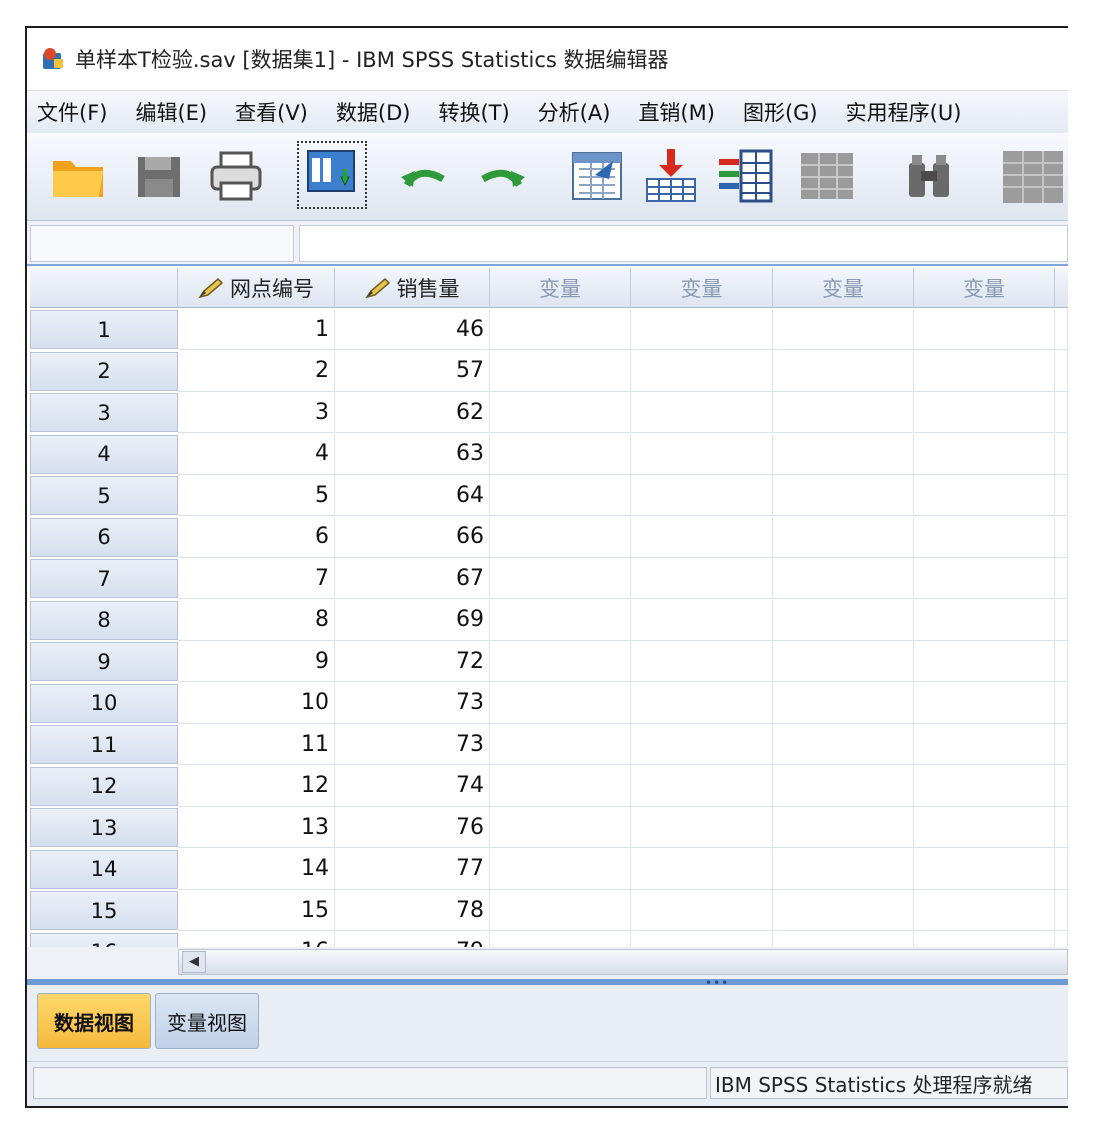 This screenshot has width=1100, height=1137. I want to click on menu-view: 查看(V), so click(271, 112).